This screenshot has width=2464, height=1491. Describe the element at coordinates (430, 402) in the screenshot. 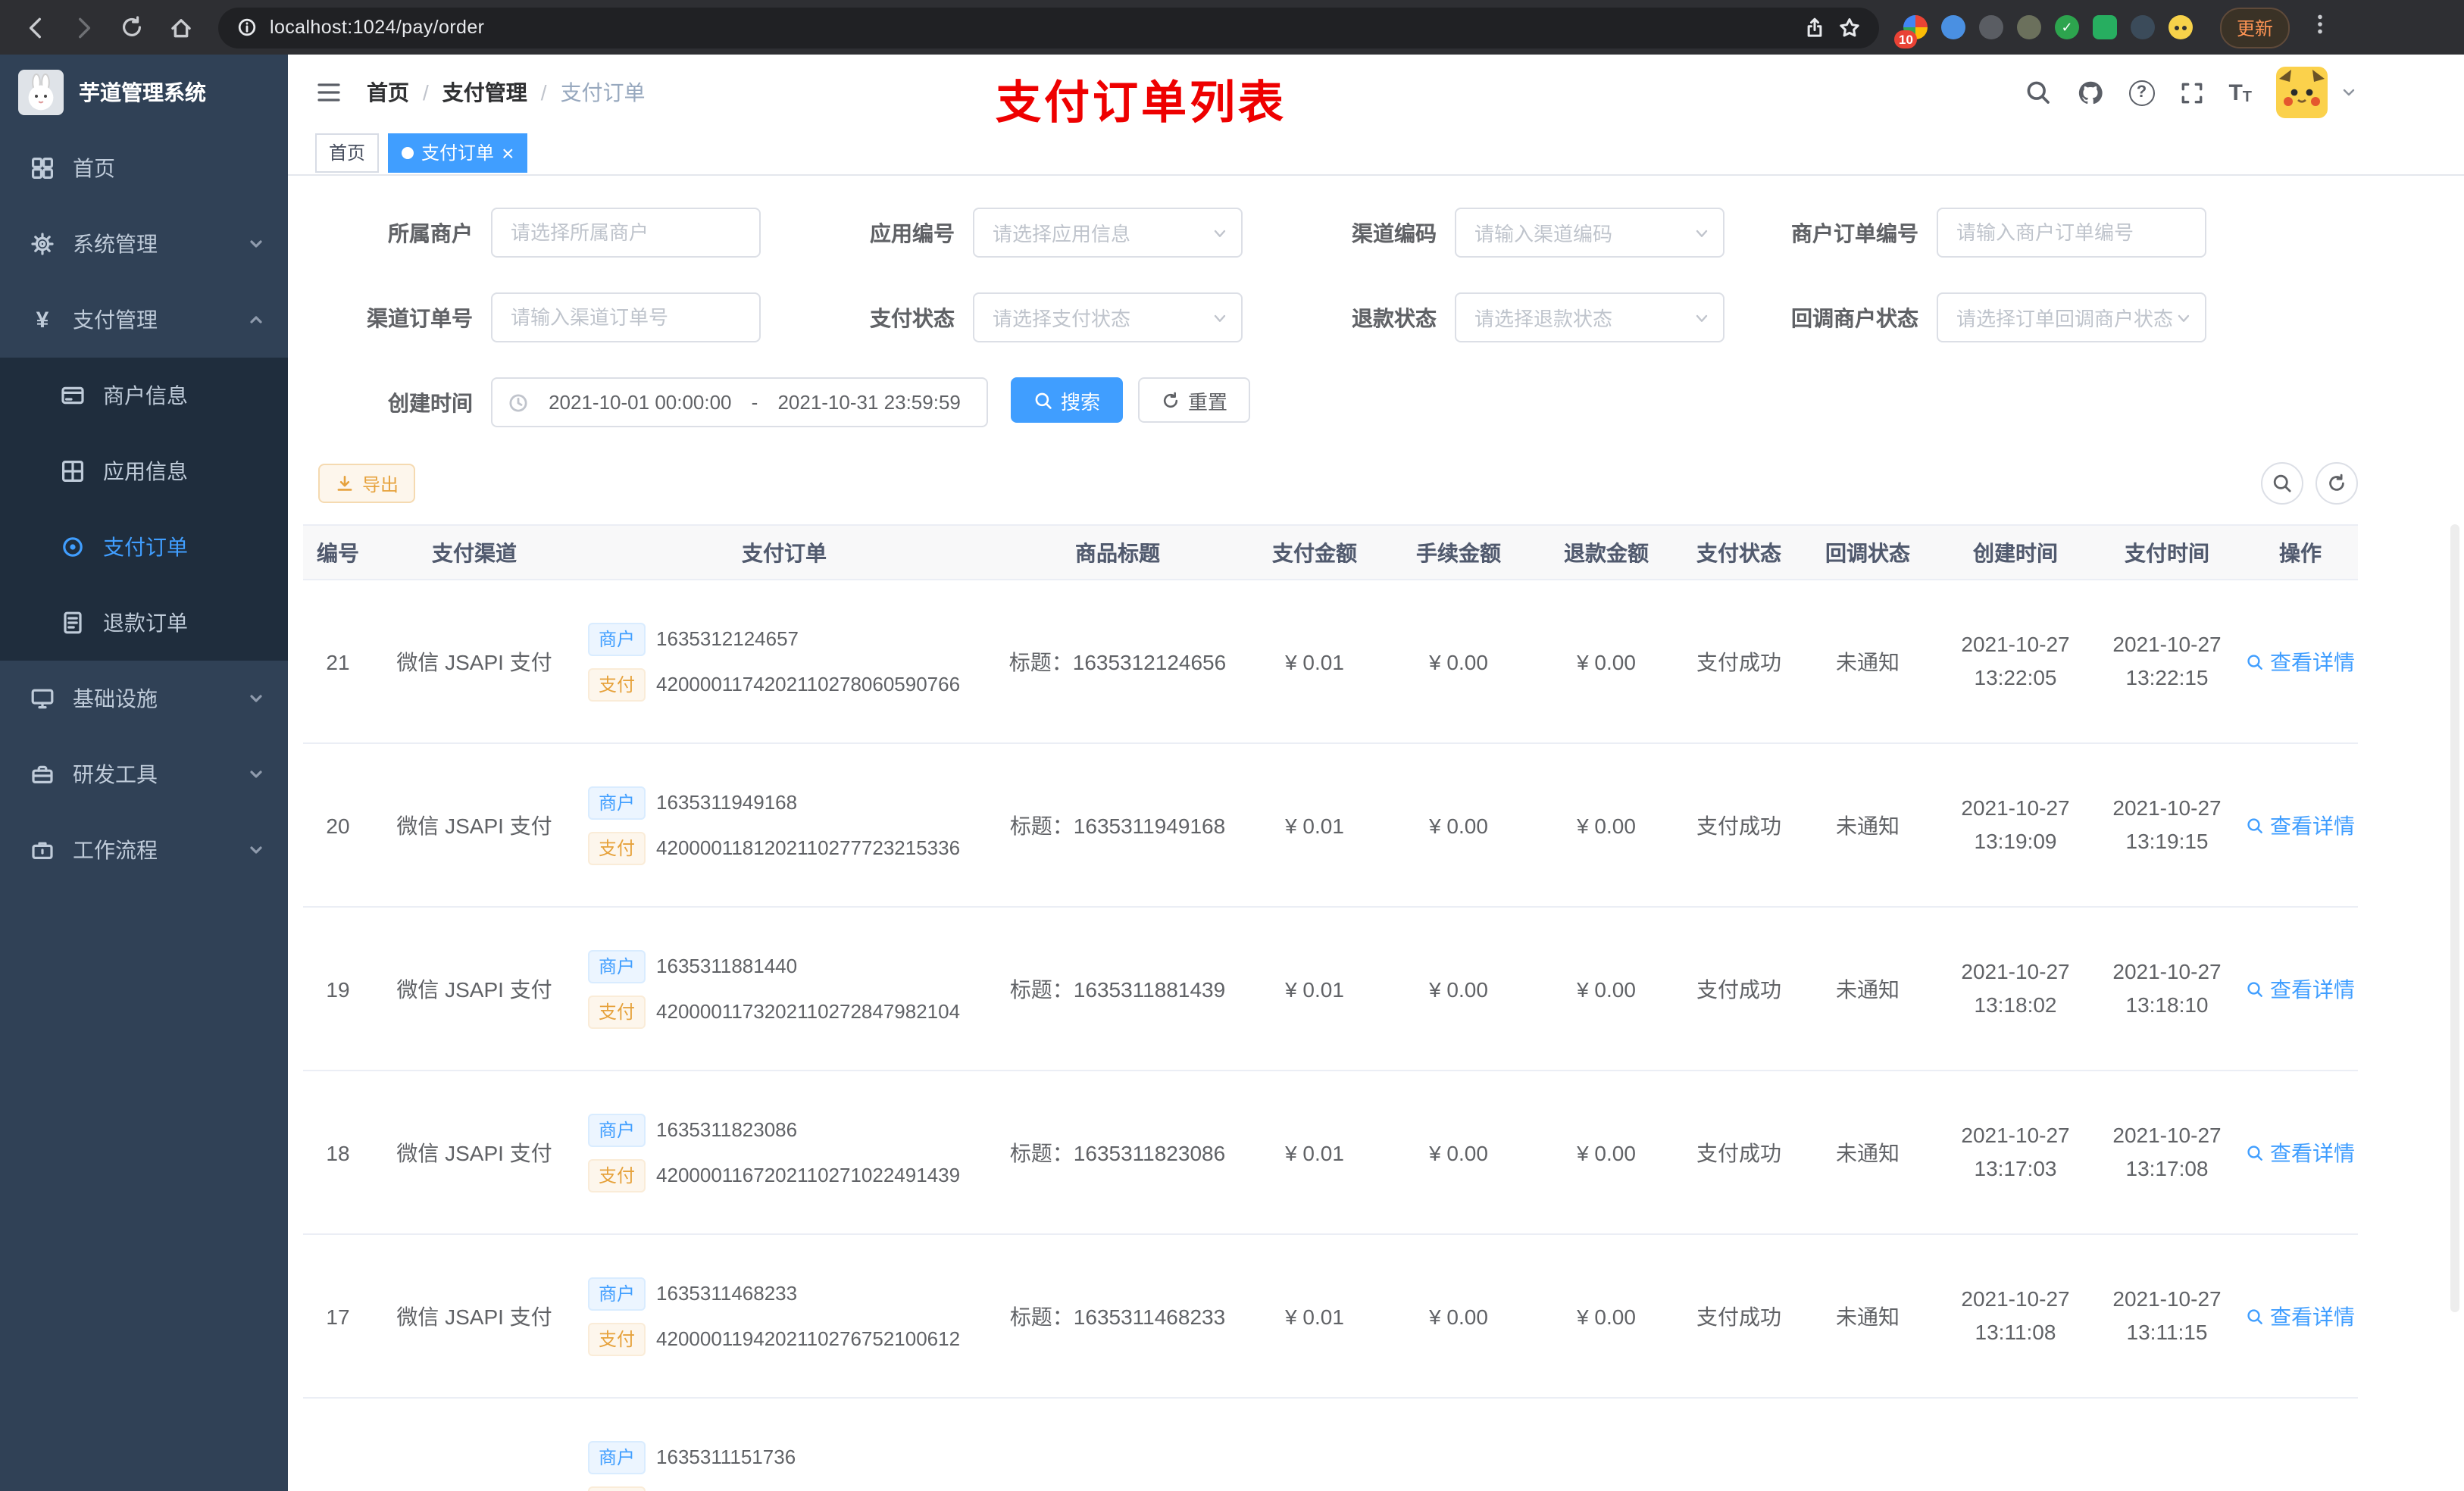

I see `filter-label: 创建时间` at that location.